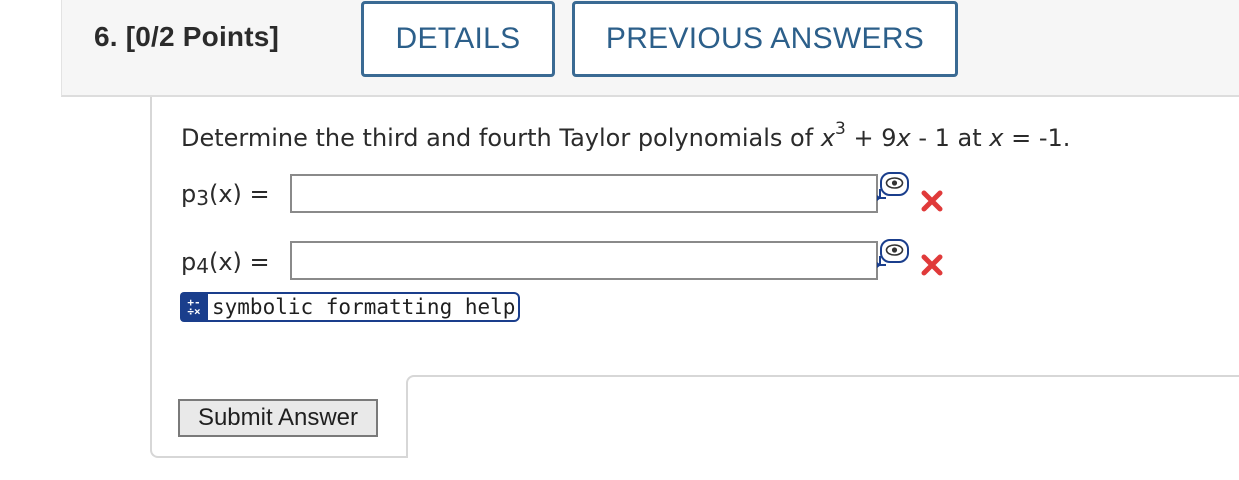 The height and width of the screenshot is (480, 1239). I want to click on symbolic-formatting-help-link: +- ÷× symbolic formatting help, so click(350, 307).